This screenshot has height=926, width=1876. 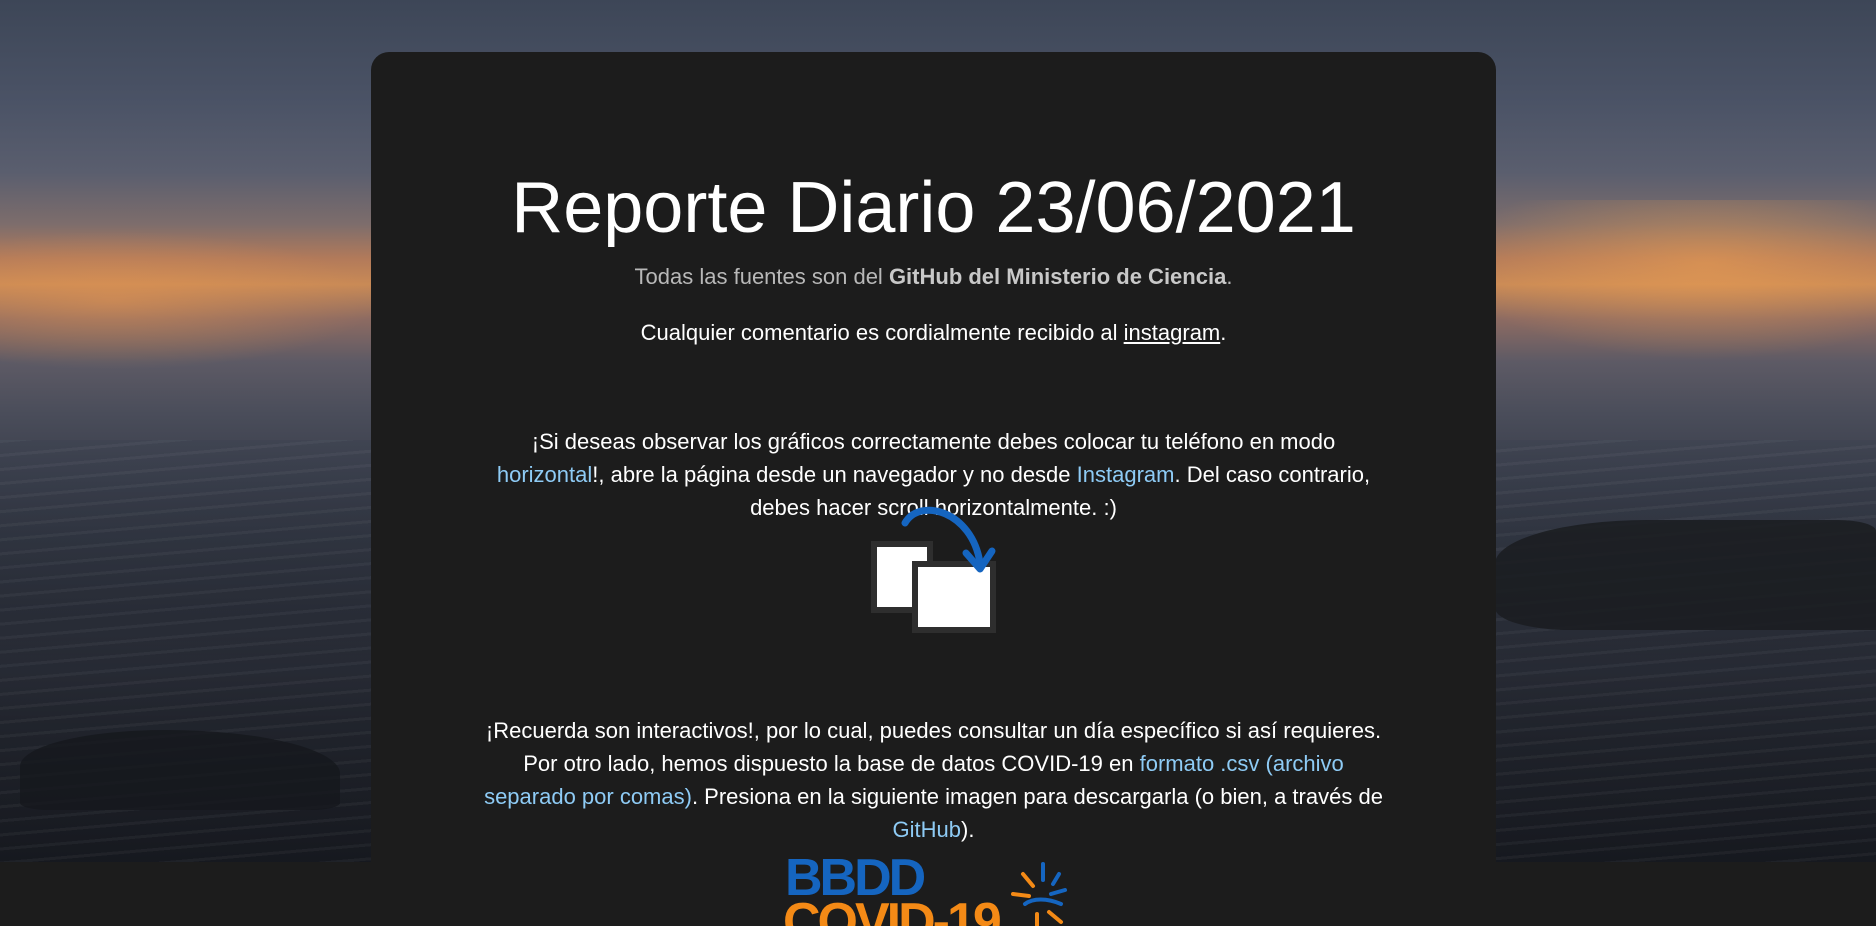 I want to click on virus-icon, so click(x=1039, y=894).